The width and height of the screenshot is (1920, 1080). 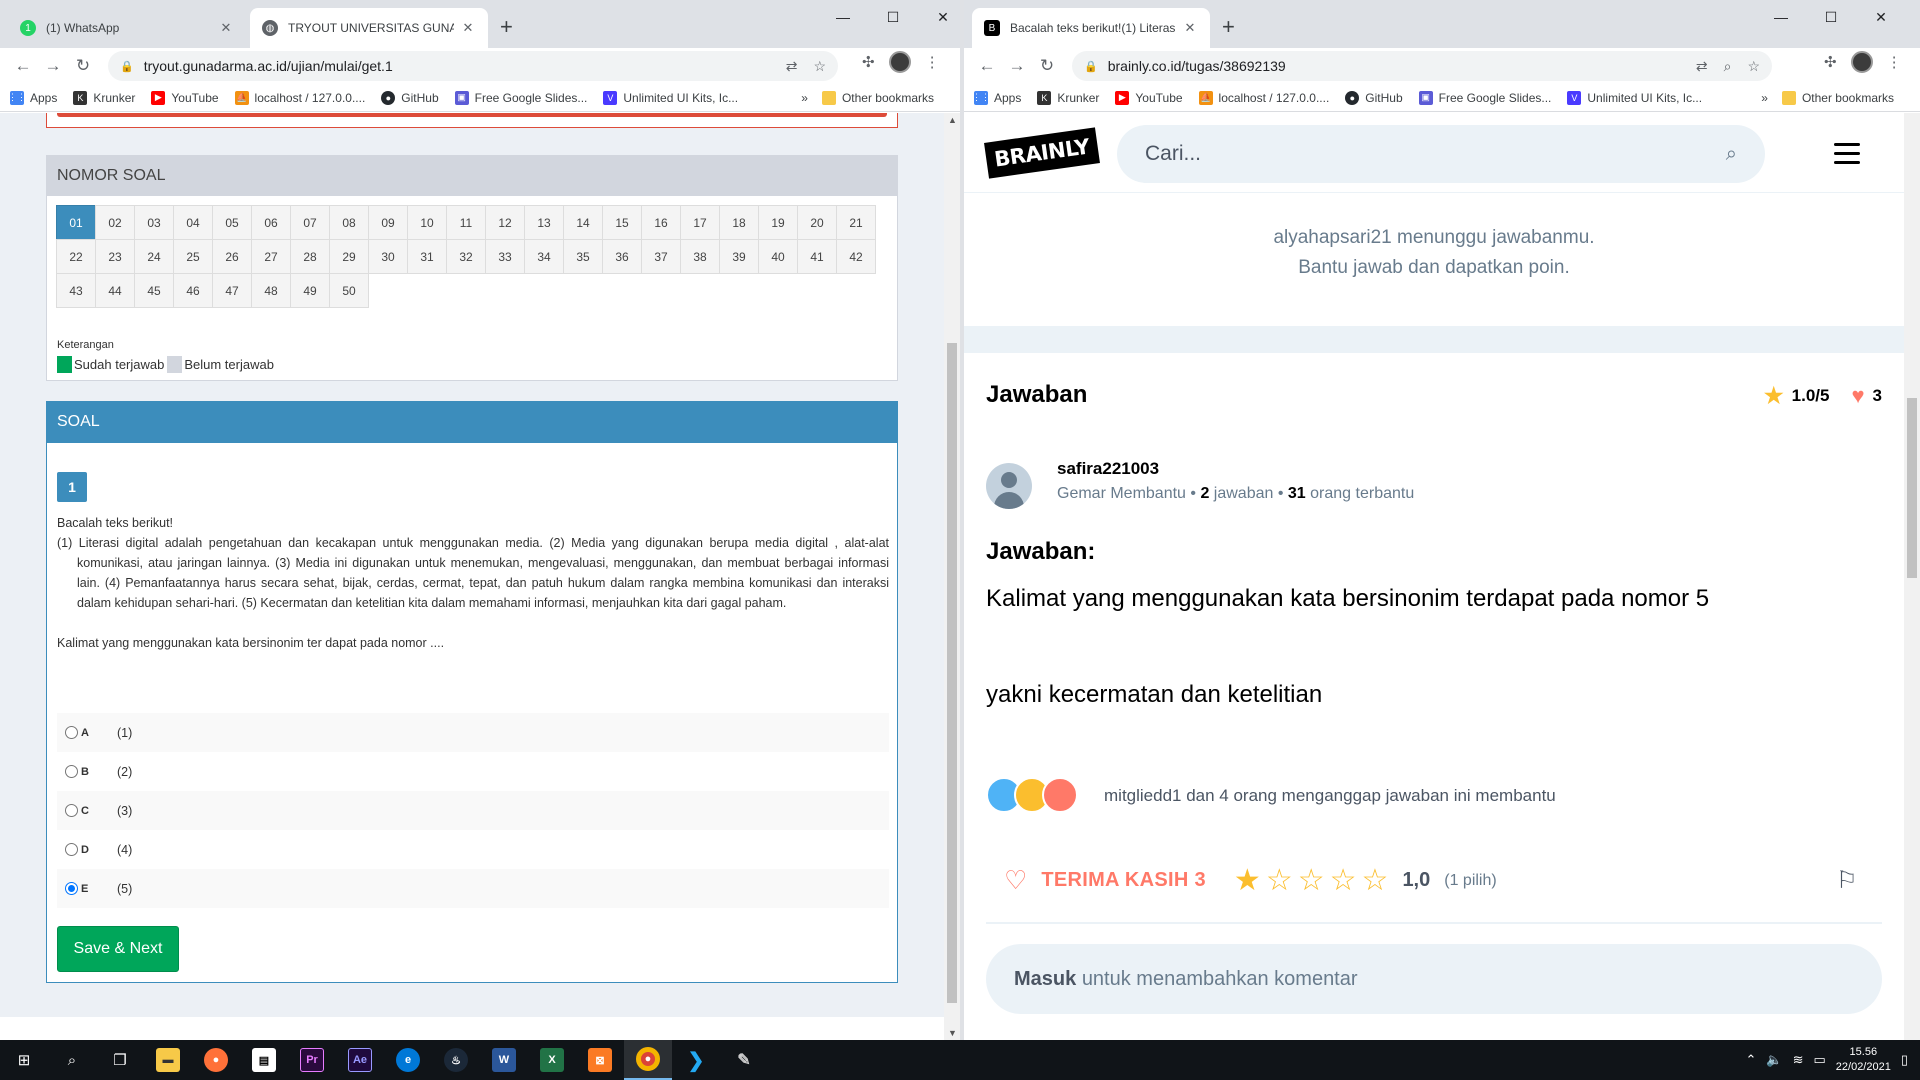 What do you see at coordinates (778, 222) in the screenshot?
I see `question-number-19: 19` at bounding box center [778, 222].